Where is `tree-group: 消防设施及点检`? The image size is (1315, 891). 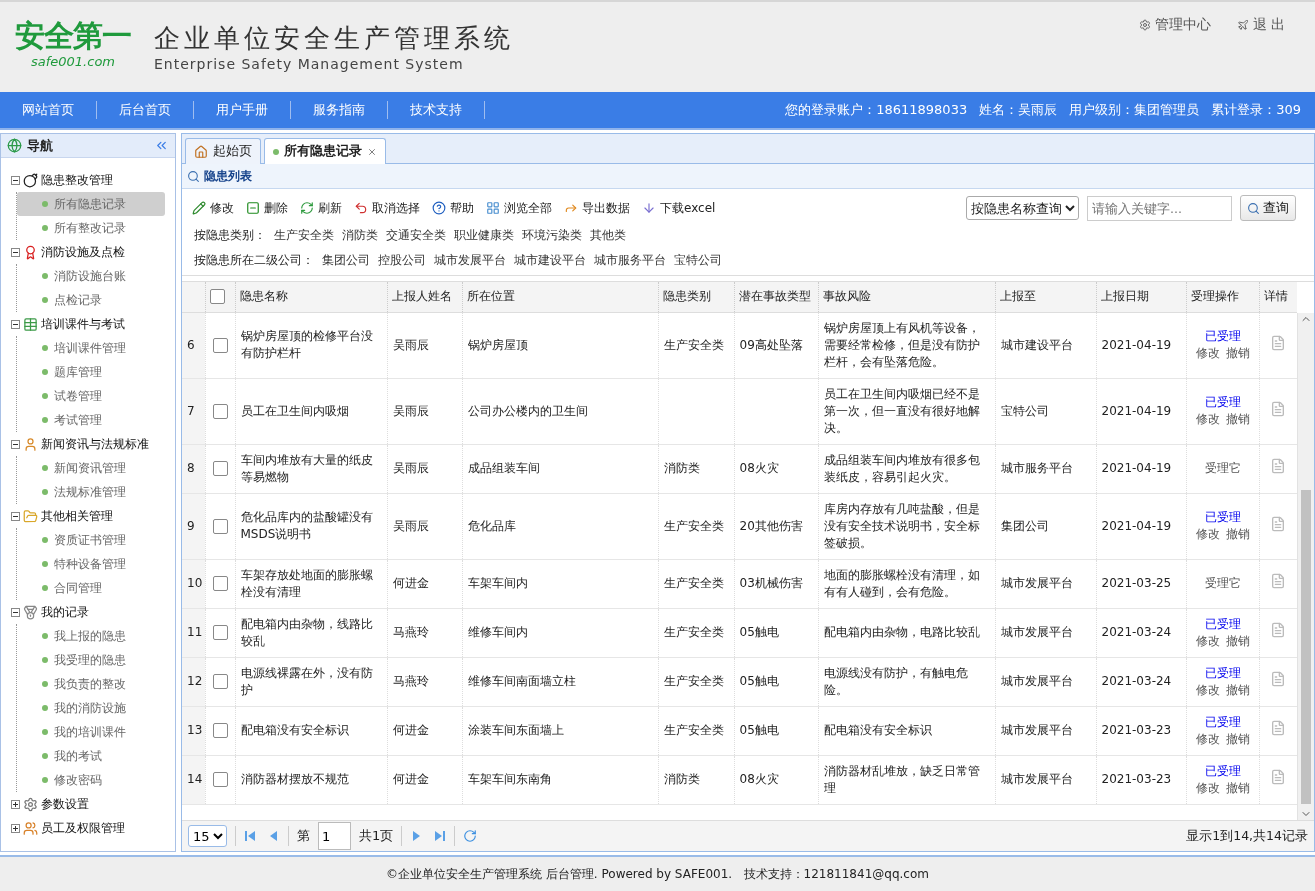 tree-group: 消防设施及点检 is located at coordinates (83, 252).